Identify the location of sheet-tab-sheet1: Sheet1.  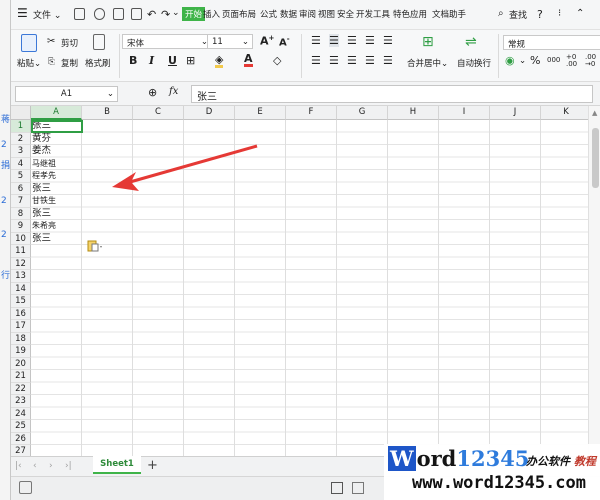
(117, 465).